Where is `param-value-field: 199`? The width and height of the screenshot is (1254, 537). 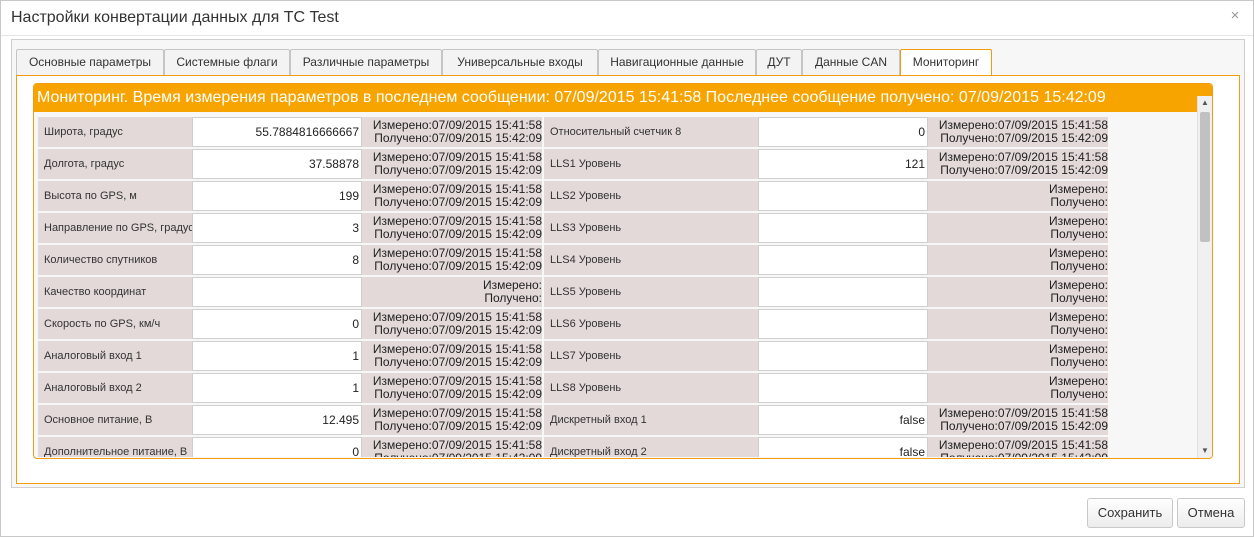 param-value-field: 199 is located at coordinates (277, 196).